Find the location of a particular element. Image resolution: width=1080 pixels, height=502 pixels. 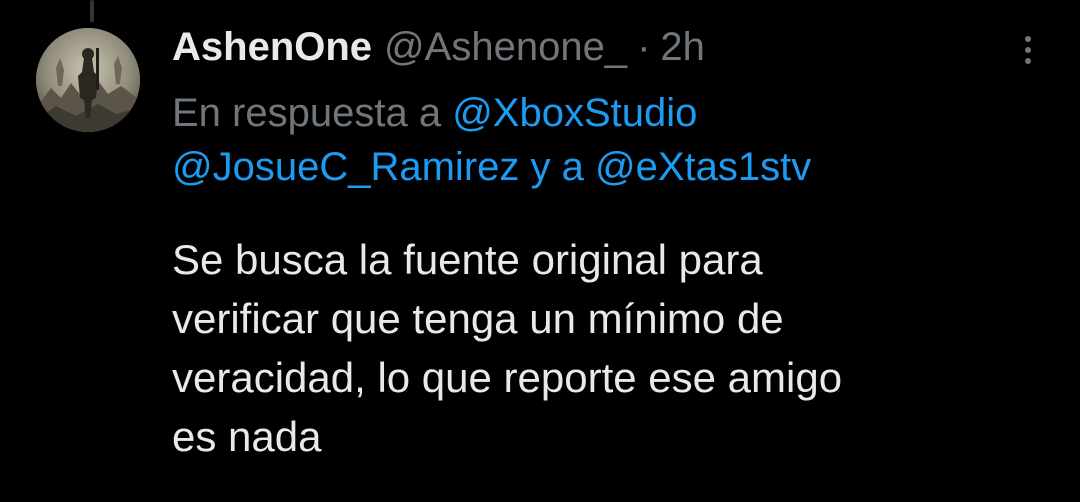

thread-connector-line is located at coordinates (92, 11).